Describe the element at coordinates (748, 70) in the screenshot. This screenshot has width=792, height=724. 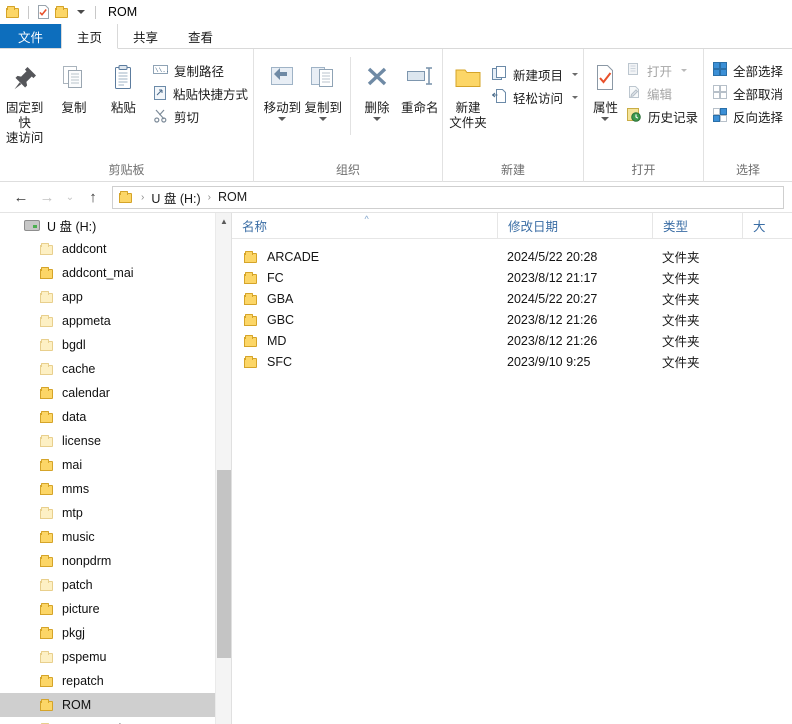
I see `select-all-button: 全部选择` at that location.